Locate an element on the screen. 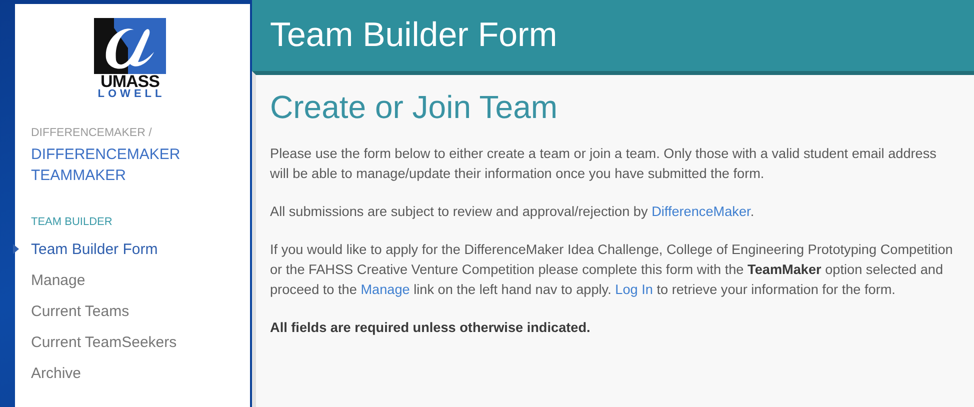  nav-item: Current TeamSeekers is located at coordinates (132, 342).